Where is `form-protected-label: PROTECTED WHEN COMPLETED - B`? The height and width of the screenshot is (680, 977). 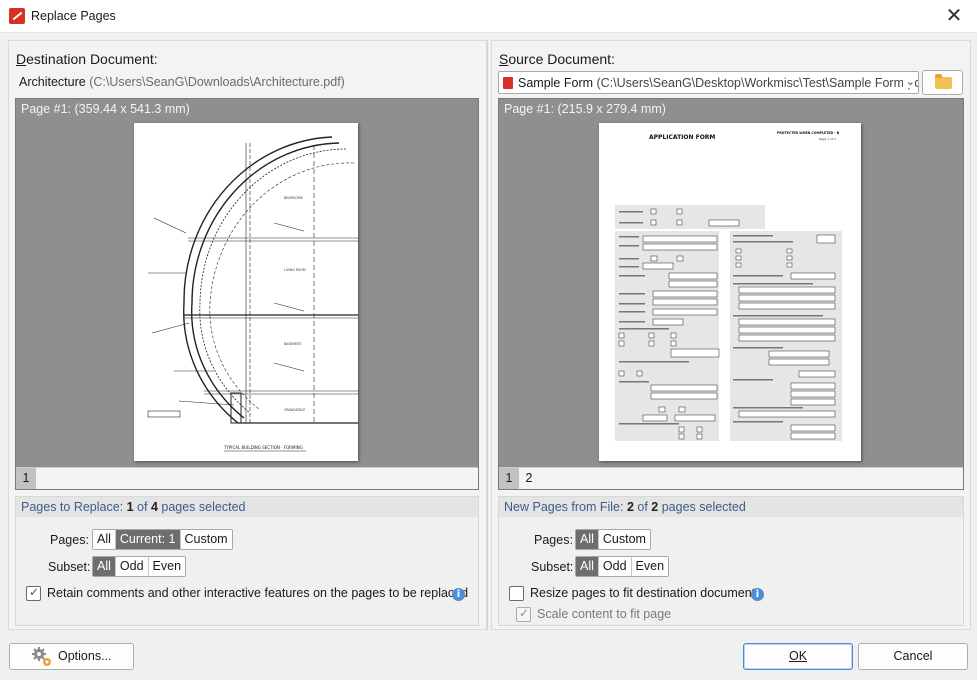 form-protected-label: PROTECTED WHEN COMPLETED - B is located at coordinates (808, 133).